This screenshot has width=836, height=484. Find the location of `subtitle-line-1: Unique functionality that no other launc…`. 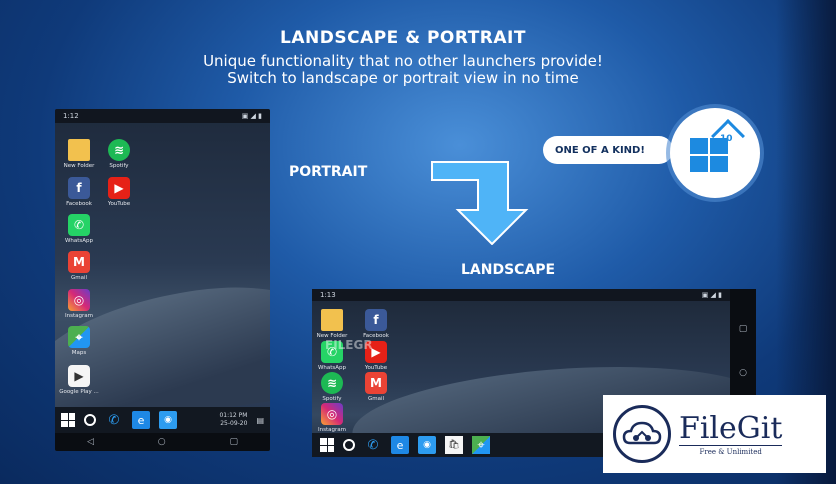

subtitle-line-1: Unique functionality that no other launc… is located at coordinates (403, 61).